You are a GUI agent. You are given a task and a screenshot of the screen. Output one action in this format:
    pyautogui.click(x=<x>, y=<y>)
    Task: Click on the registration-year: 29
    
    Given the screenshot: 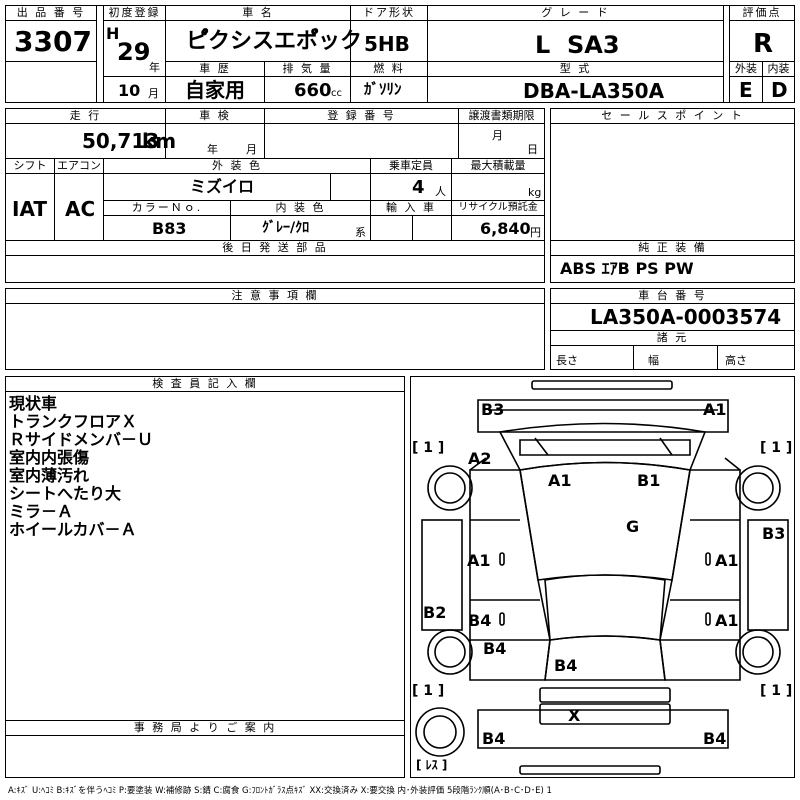 What is the action you would take?
    pyautogui.click(x=134, y=52)
    